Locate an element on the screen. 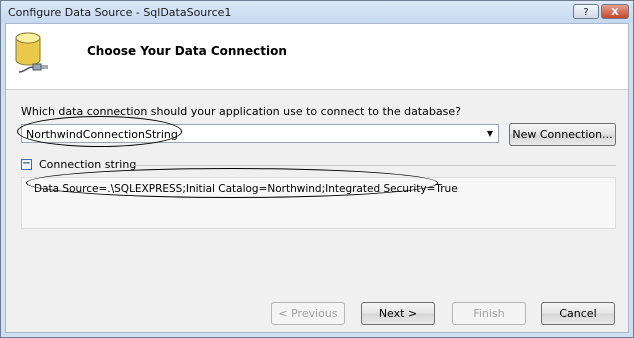 The width and height of the screenshot is (634, 338). finish-button: Finish is located at coordinates (489, 313).